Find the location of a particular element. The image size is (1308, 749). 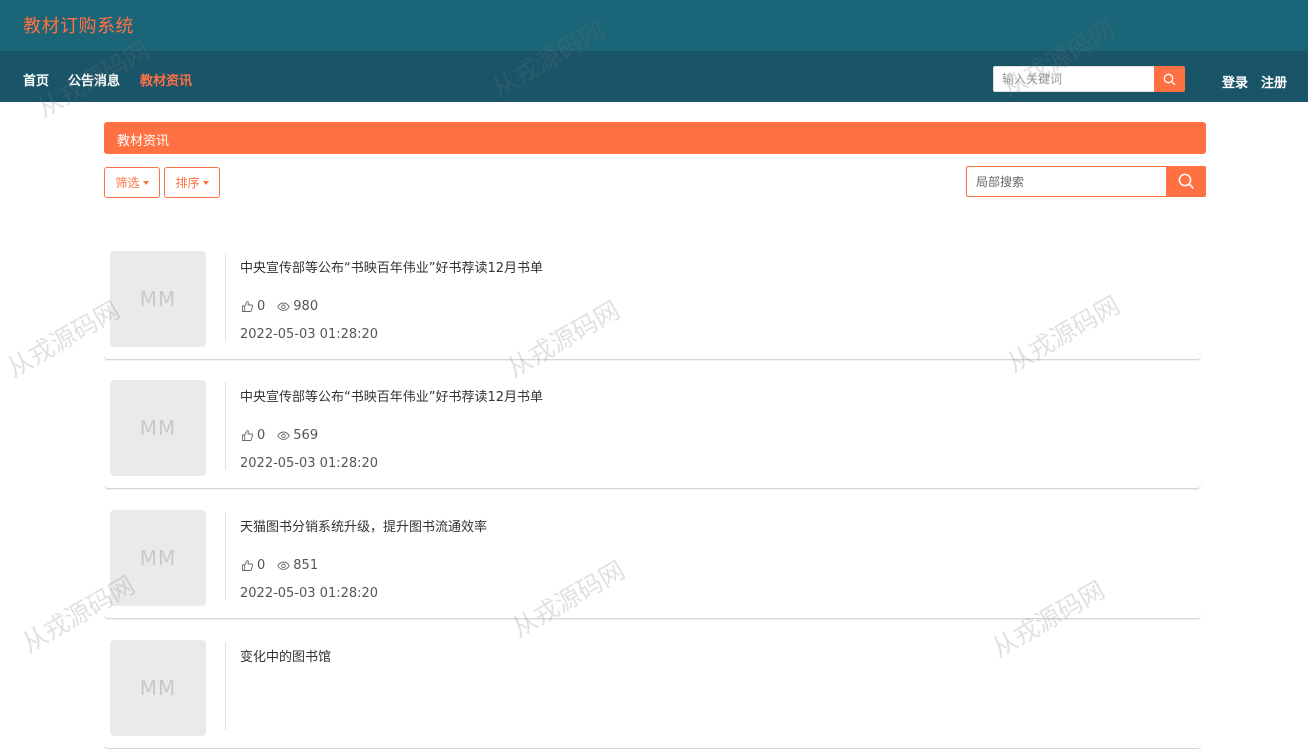

local-search-input is located at coordinates (1066, 181).